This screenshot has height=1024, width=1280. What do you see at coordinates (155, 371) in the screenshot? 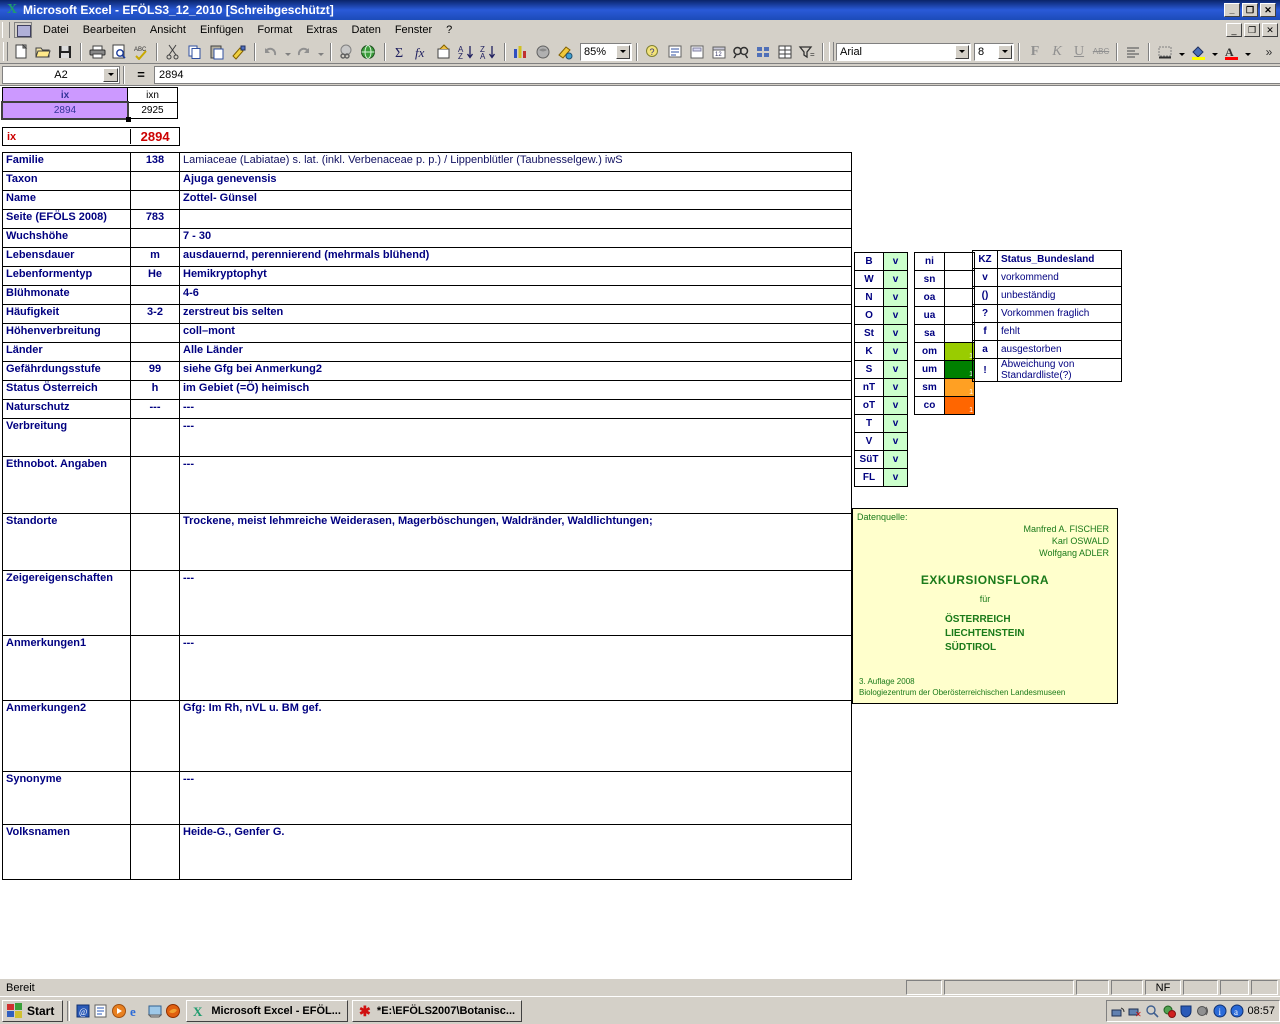
I see `row-code: 99` at bounding box center [155, 371].